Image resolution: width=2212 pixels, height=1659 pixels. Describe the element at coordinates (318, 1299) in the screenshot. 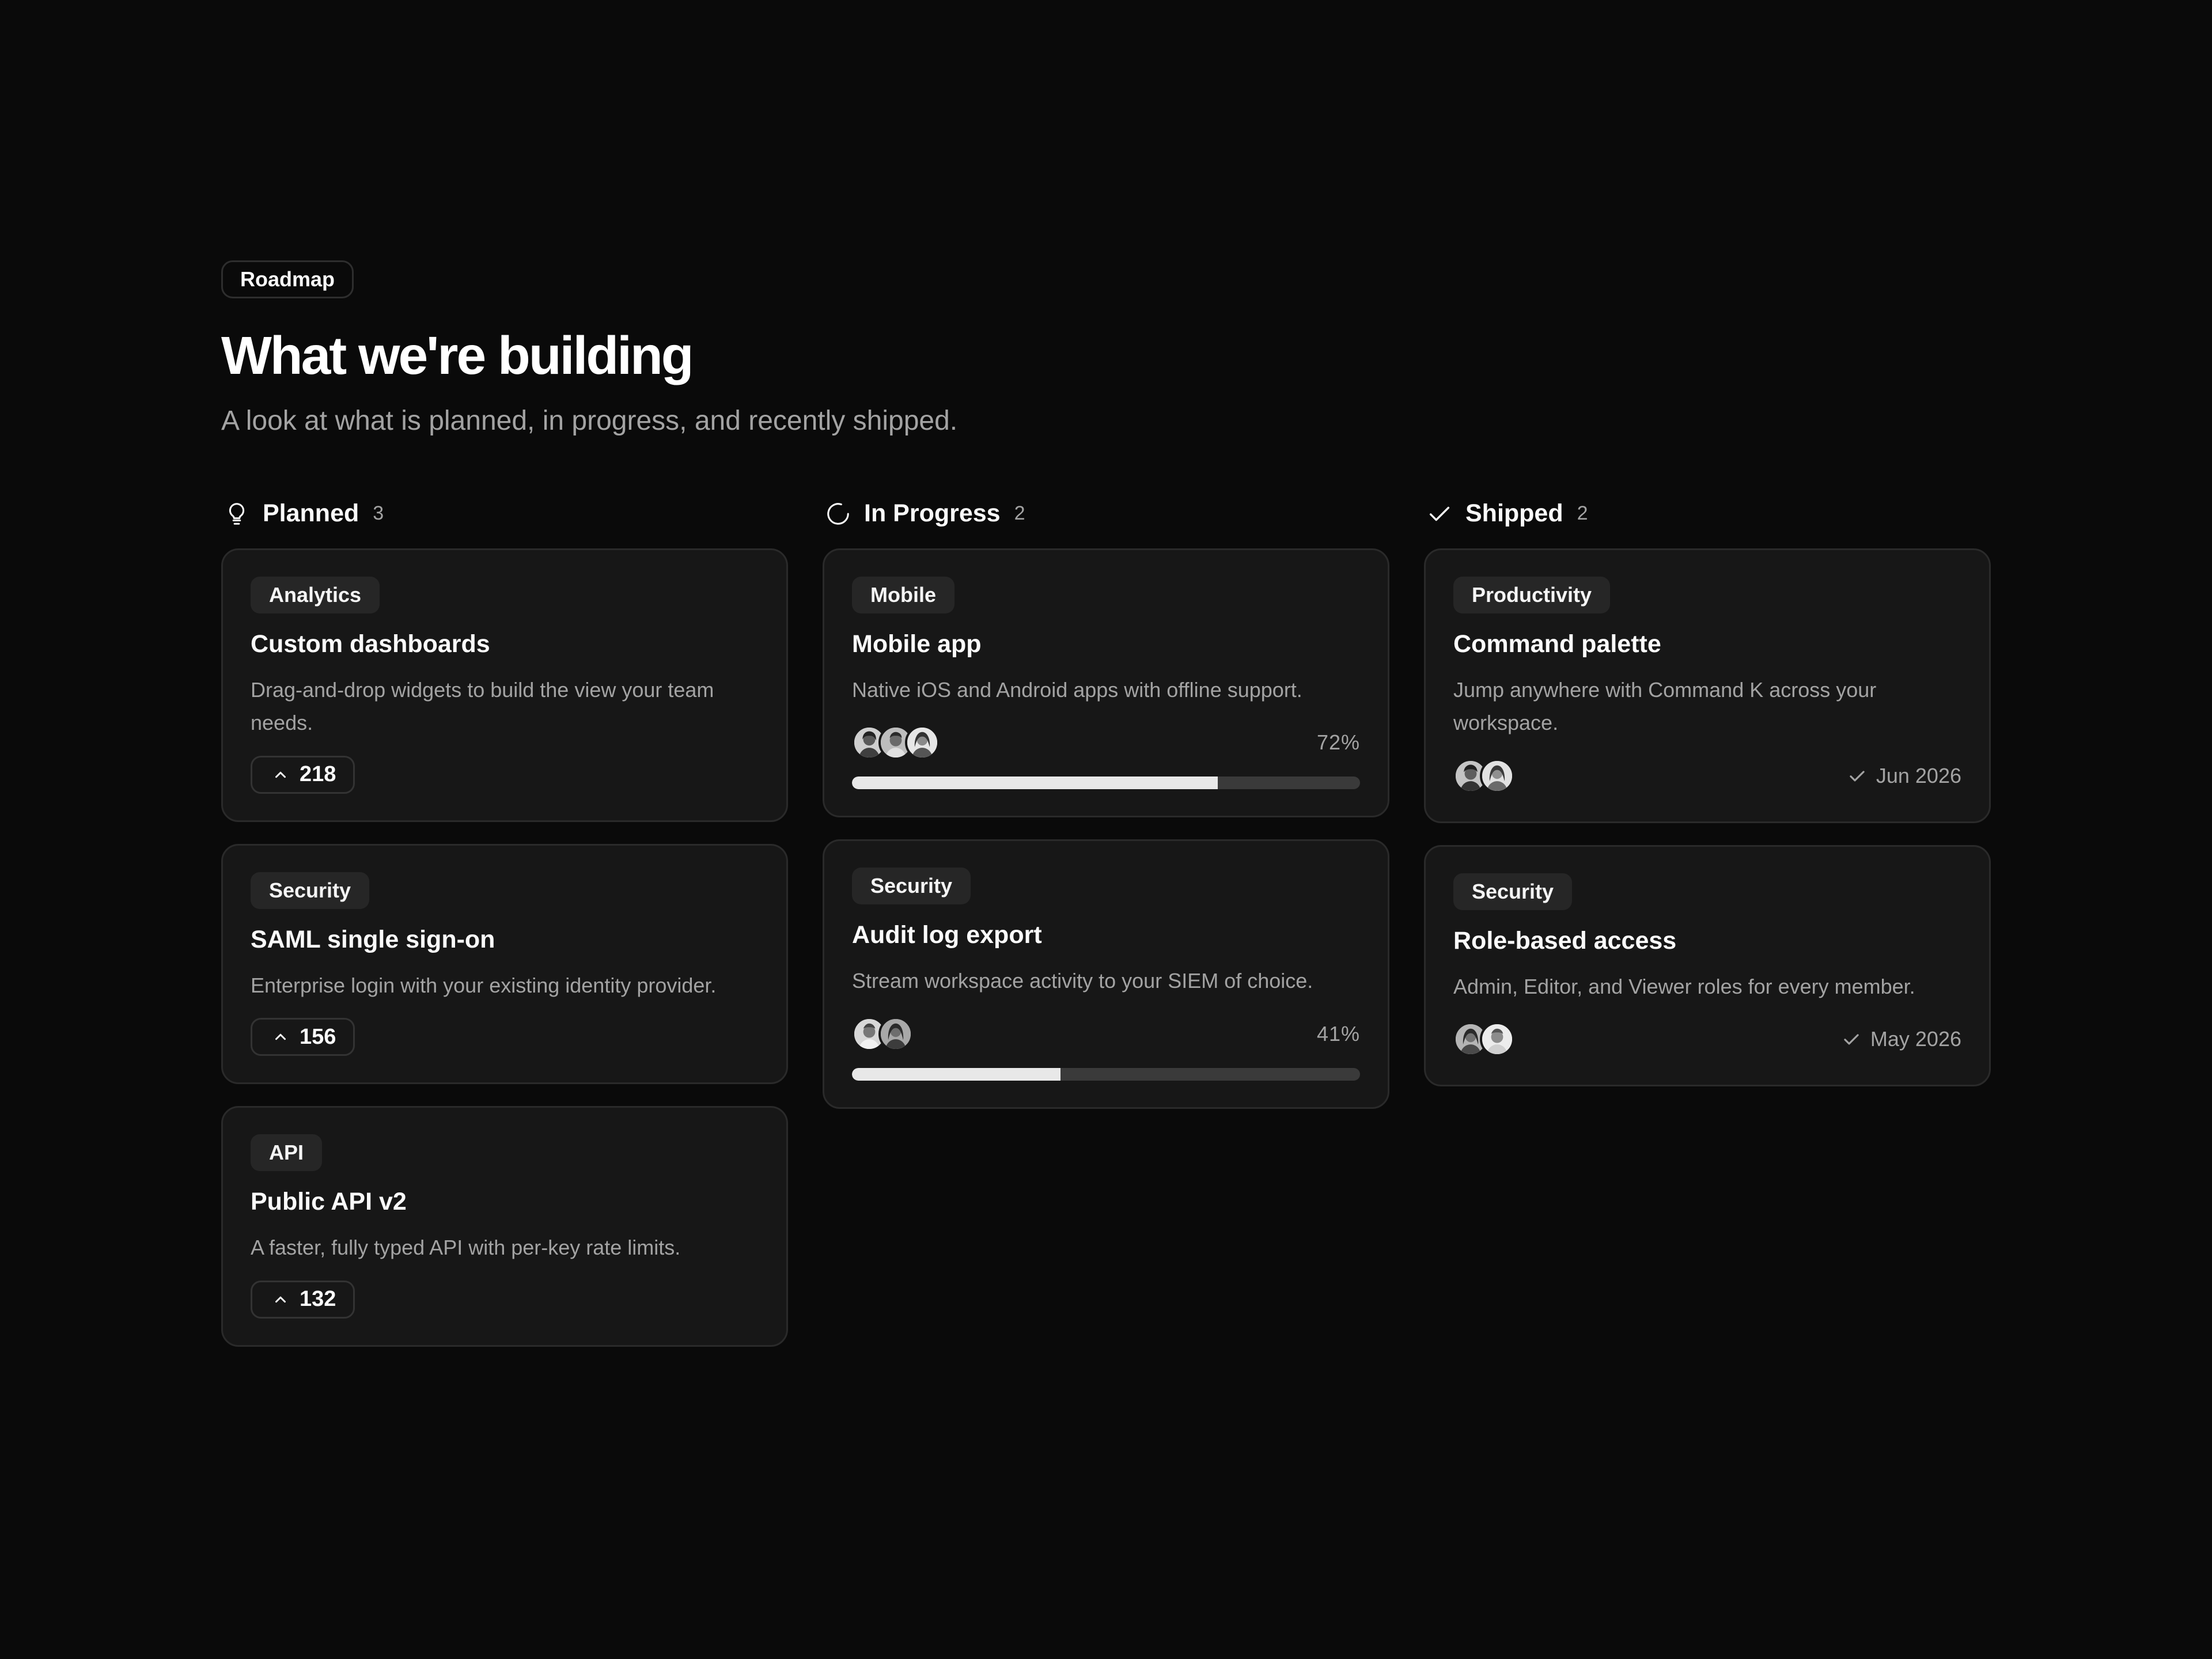

I see `vote-count: 132` at that location.